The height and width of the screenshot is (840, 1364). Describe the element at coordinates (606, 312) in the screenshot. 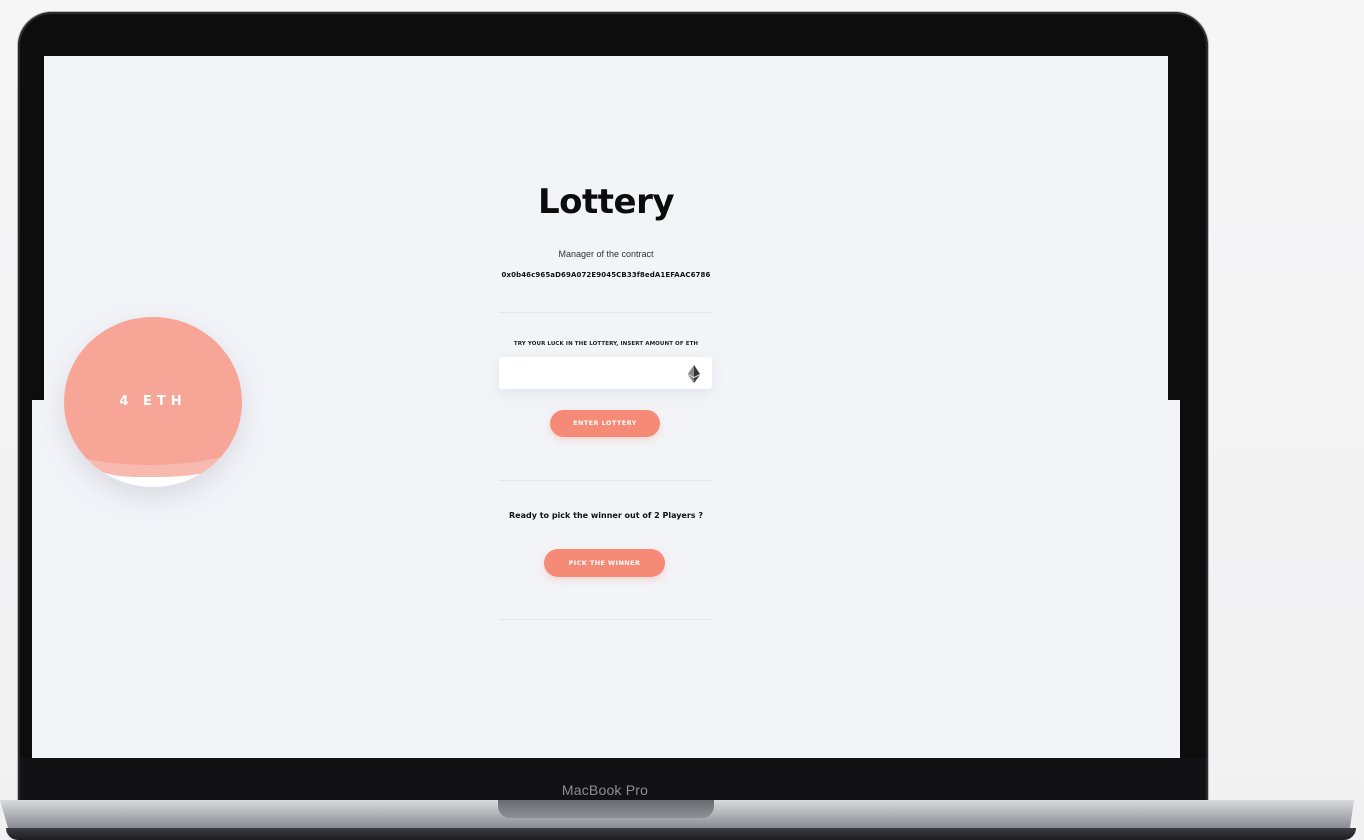

I see `divider-top` at that location.